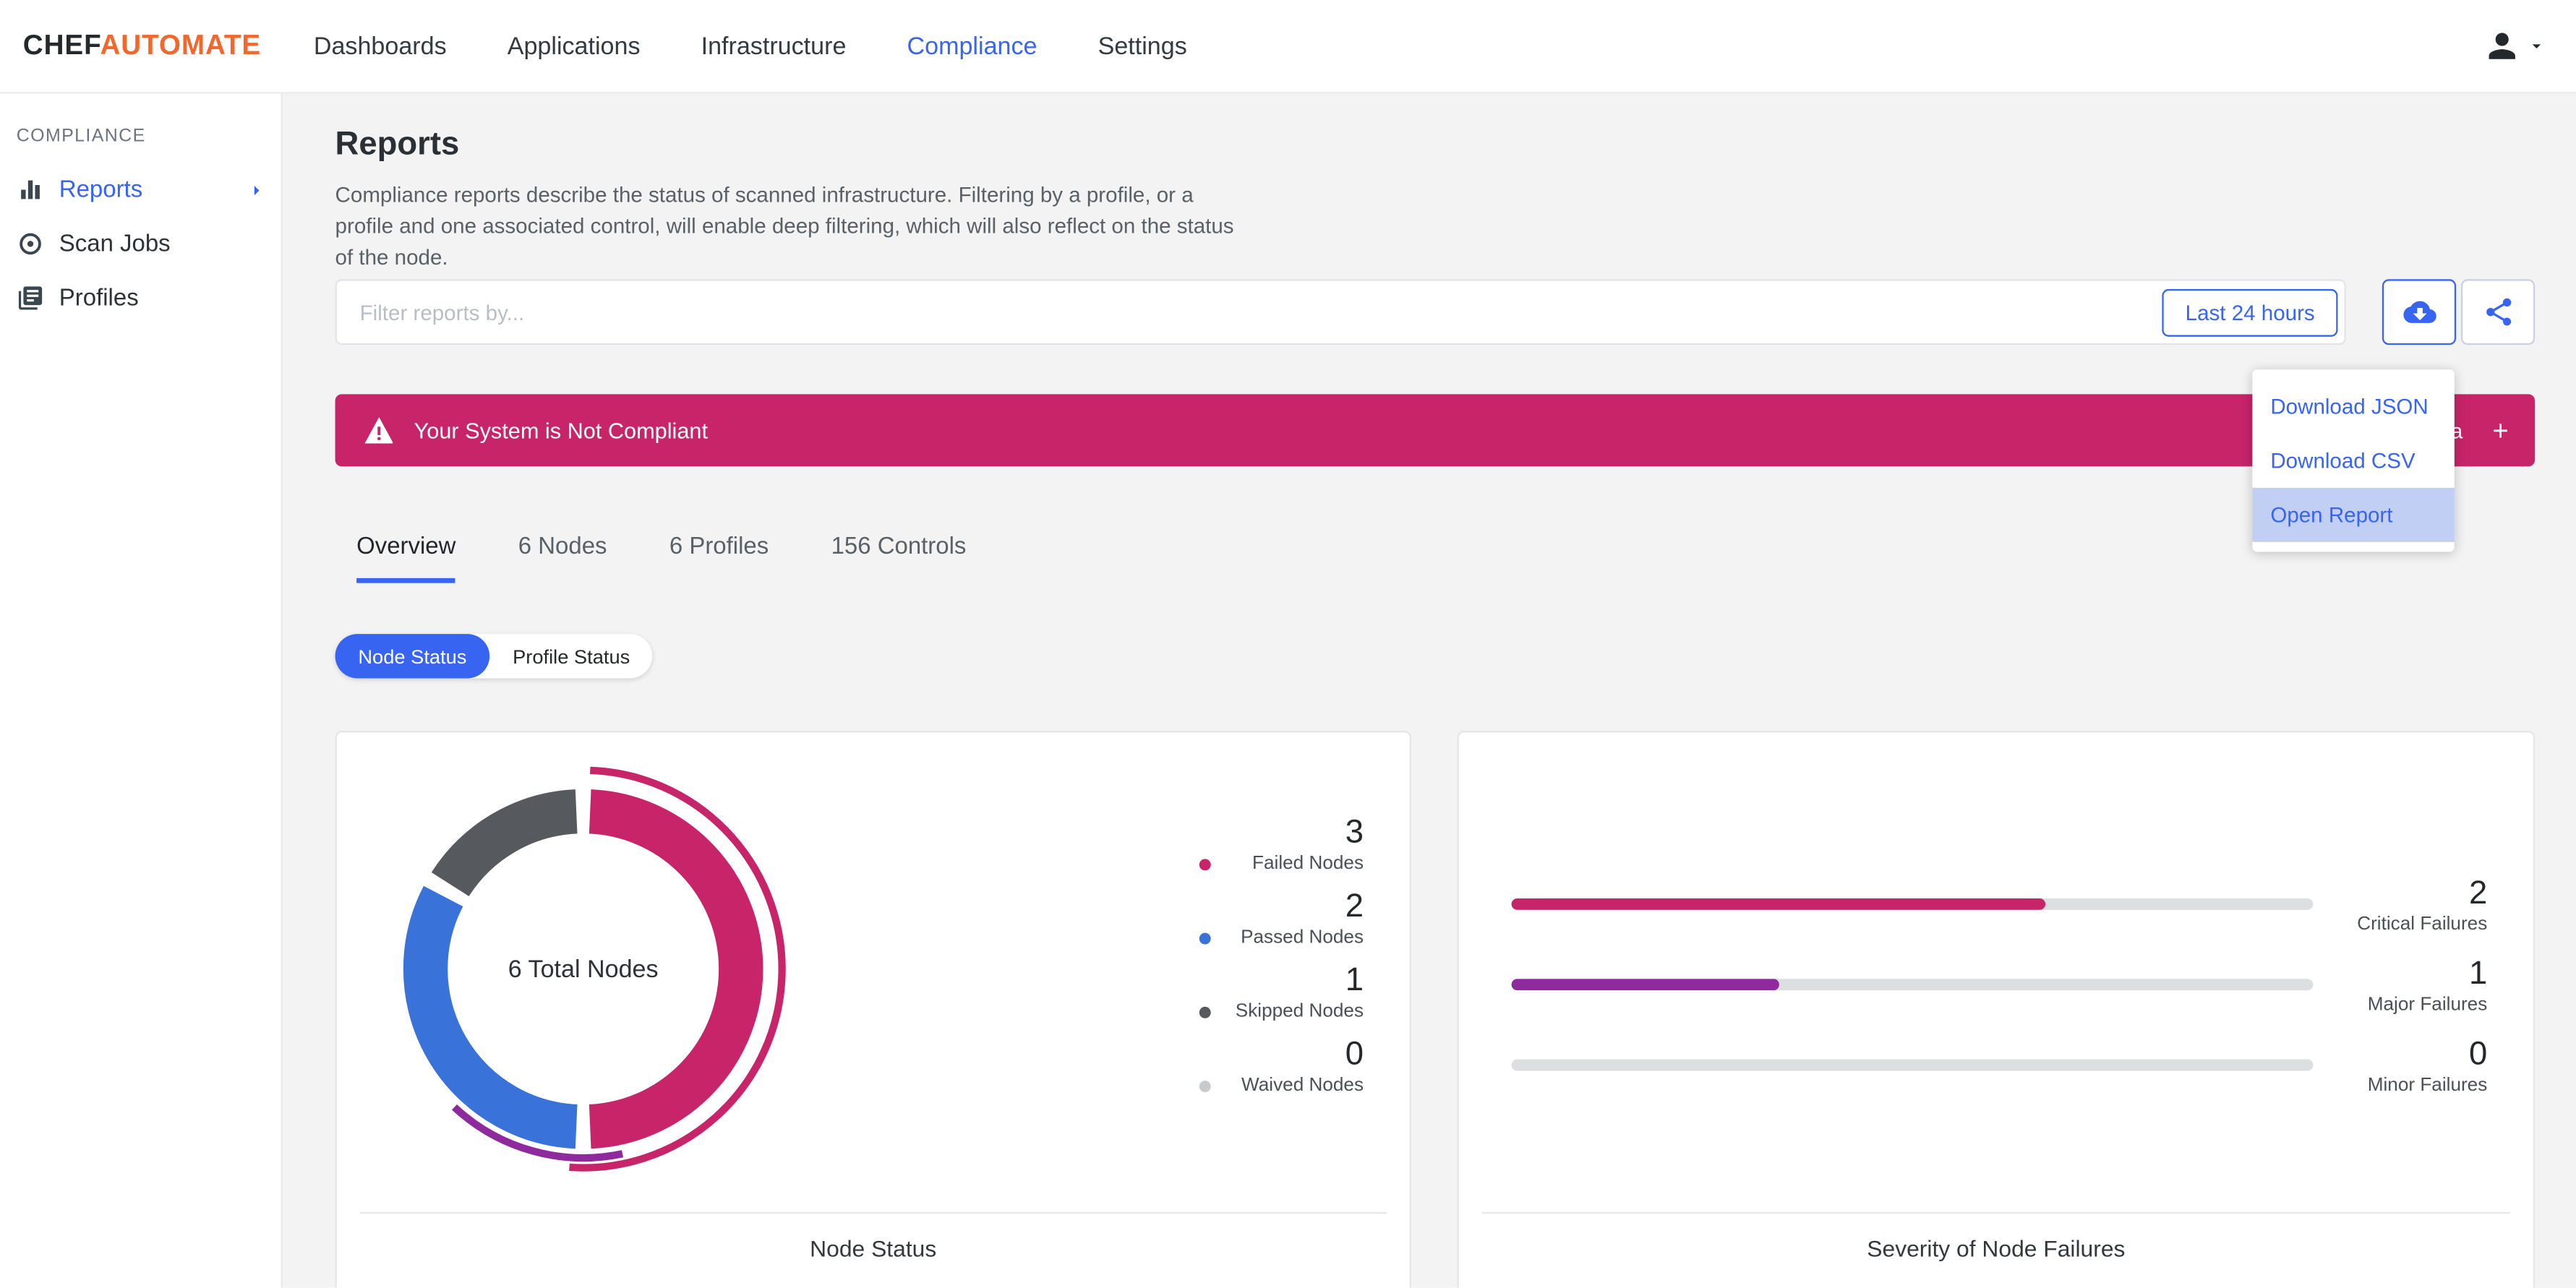 The height and width of the screenshot is (1288, 2576). Describe the element at coordinates (2478, 974) in the screenshot. I see `bar-value: 1` at that location.